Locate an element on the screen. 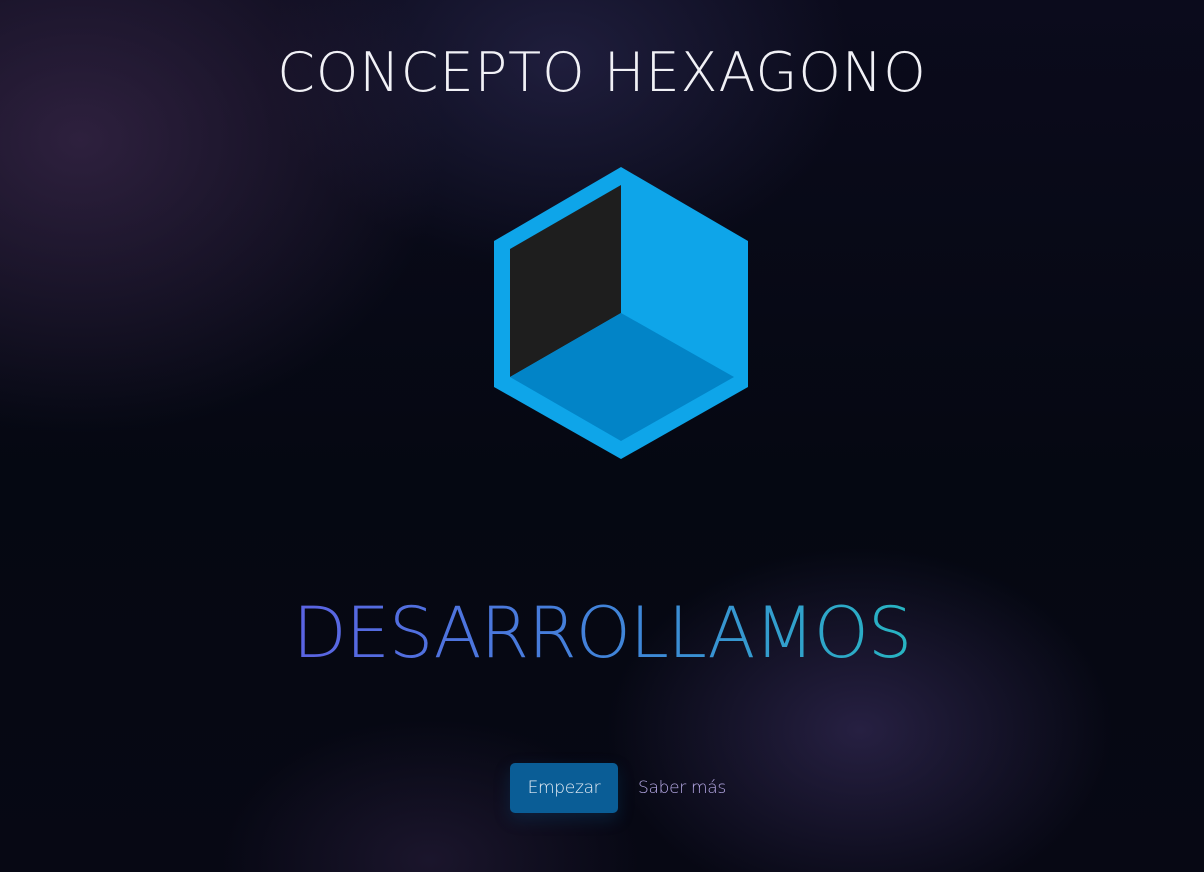  headline-text: DESARROLLAMOS is located at coordinates (602, 633).